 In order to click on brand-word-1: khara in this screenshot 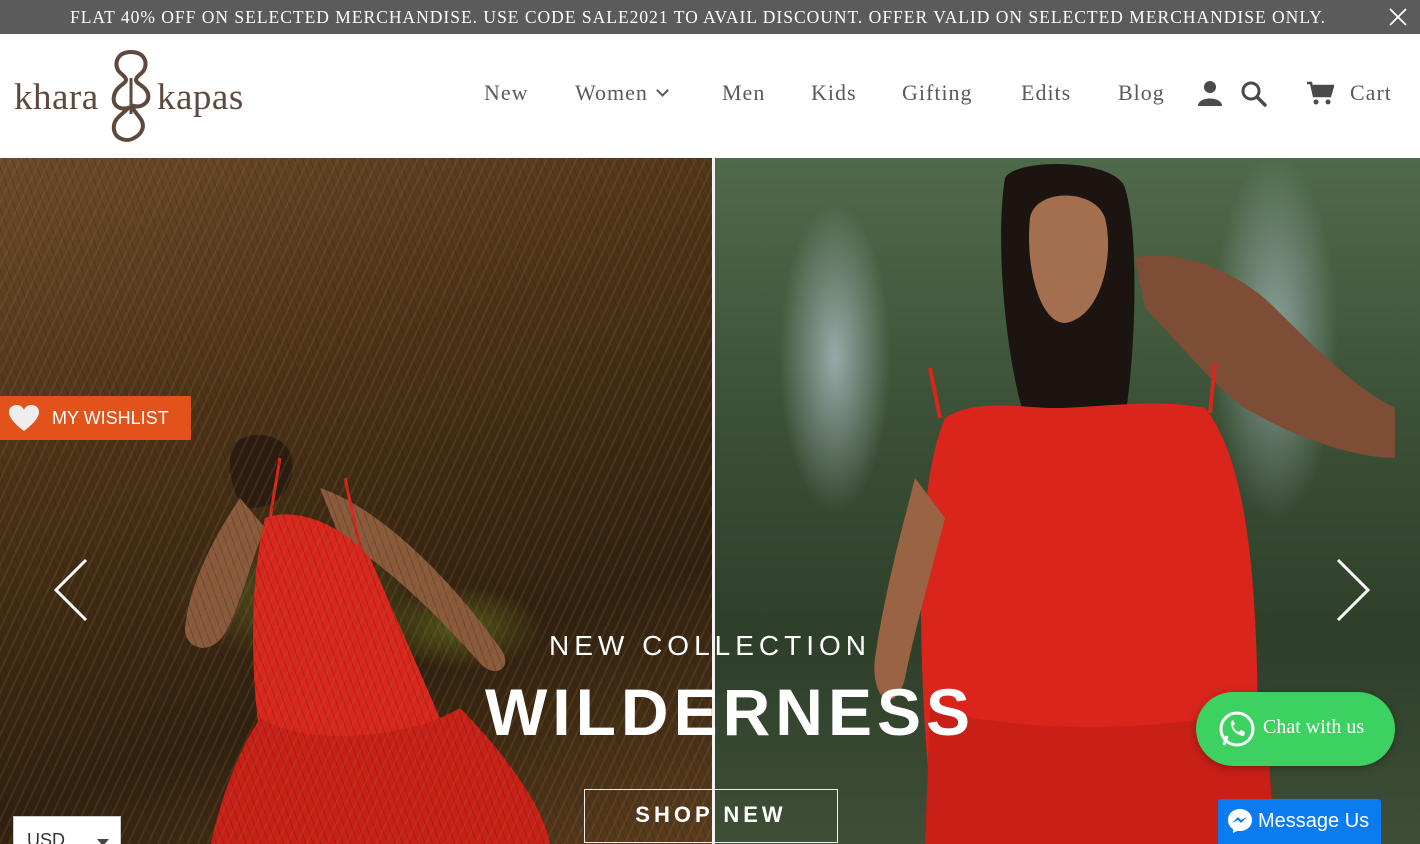, I will do `click(56, 97)`.